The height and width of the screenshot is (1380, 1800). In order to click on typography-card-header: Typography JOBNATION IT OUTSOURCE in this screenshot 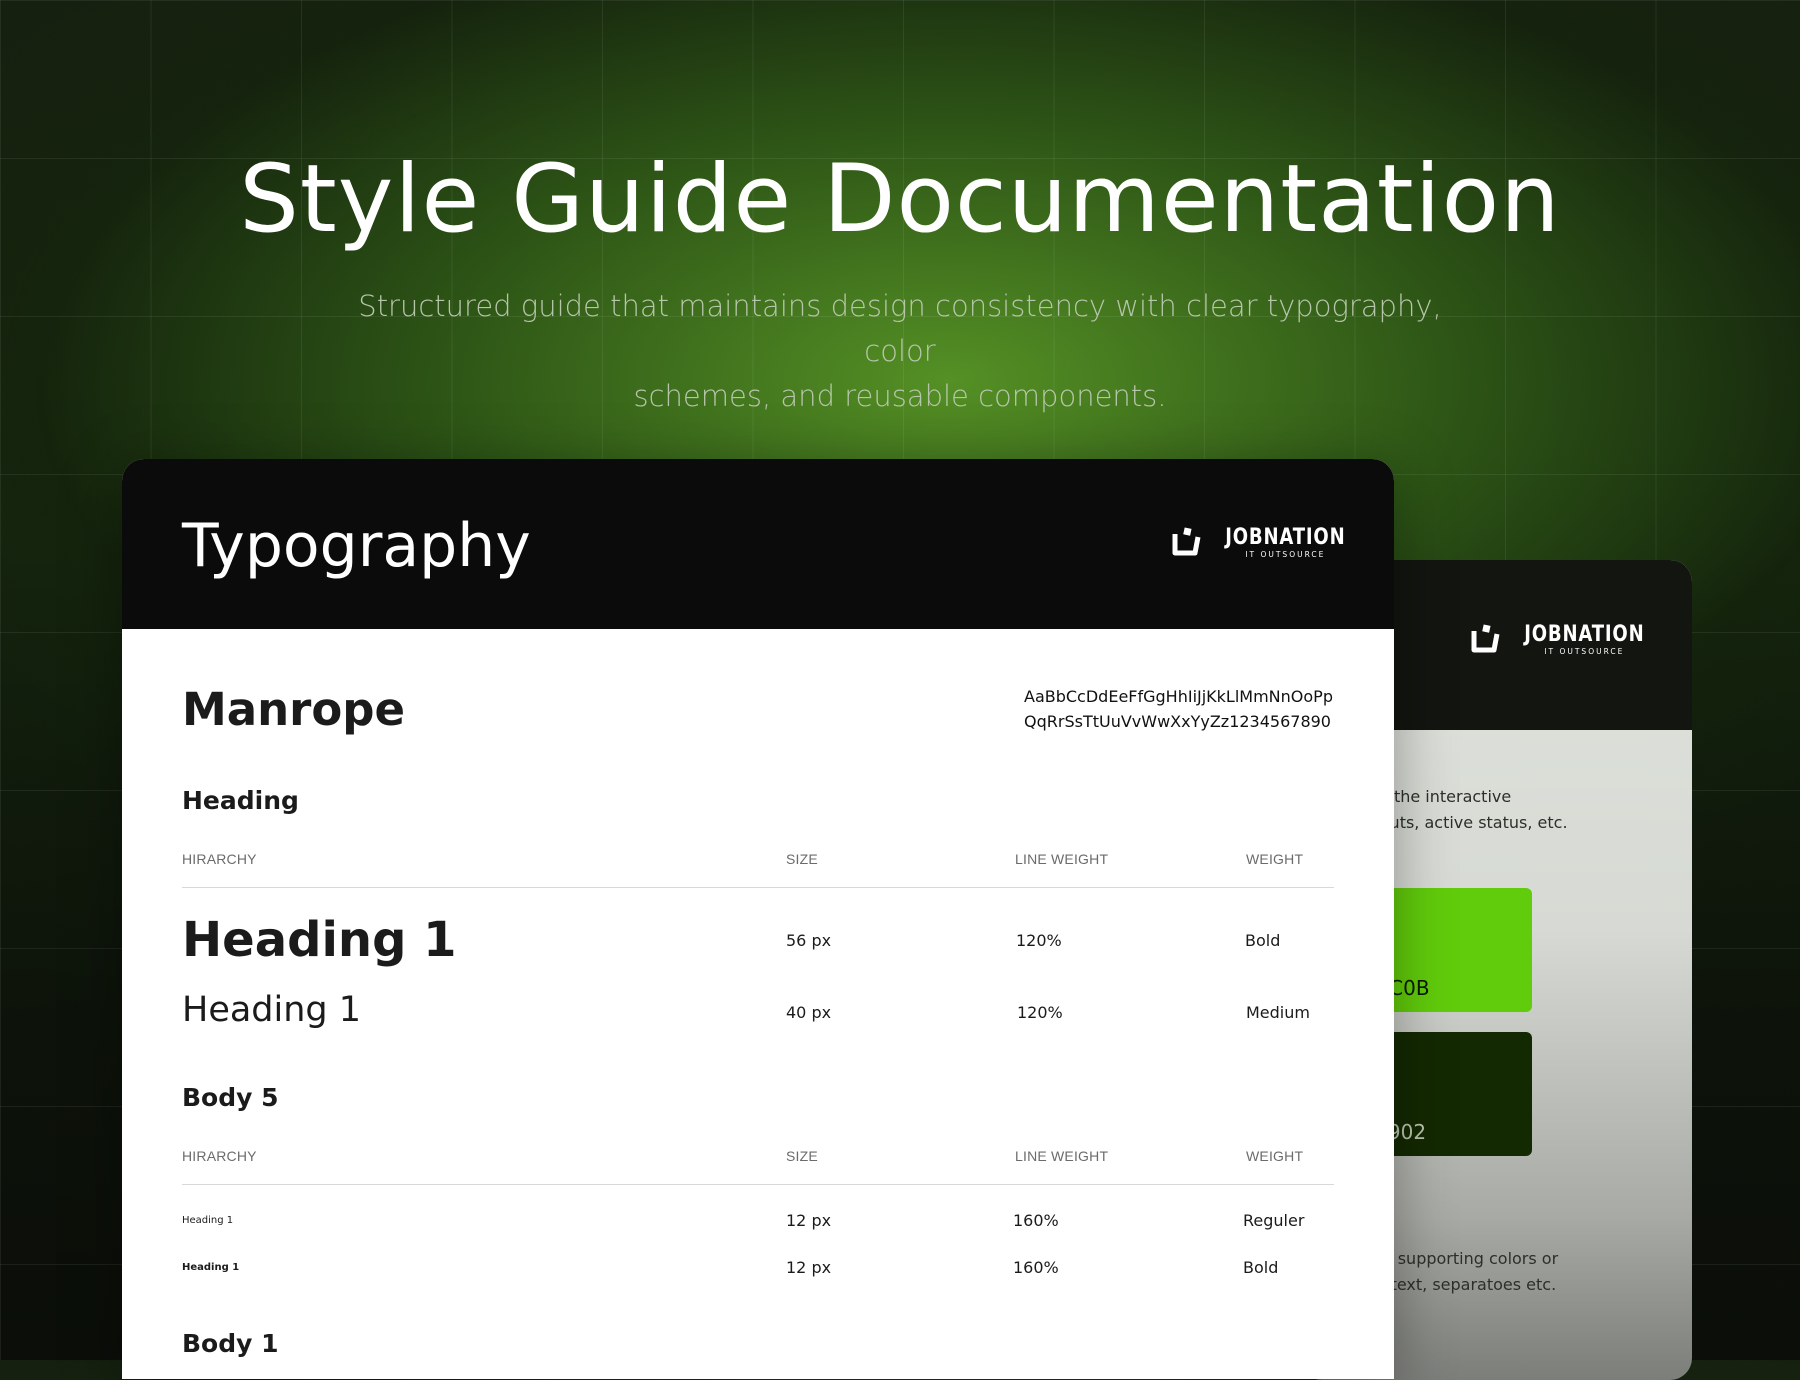, I will do `click(758, 544)`.